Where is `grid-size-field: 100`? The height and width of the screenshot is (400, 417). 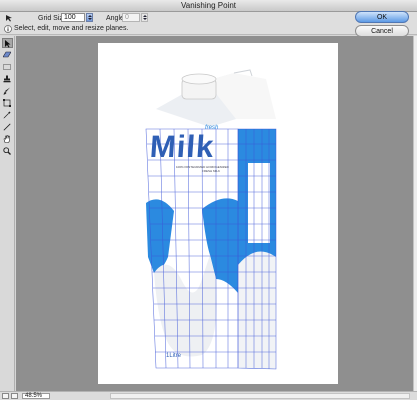 grid-size-field: 100 is located at coordinates (73, 17).